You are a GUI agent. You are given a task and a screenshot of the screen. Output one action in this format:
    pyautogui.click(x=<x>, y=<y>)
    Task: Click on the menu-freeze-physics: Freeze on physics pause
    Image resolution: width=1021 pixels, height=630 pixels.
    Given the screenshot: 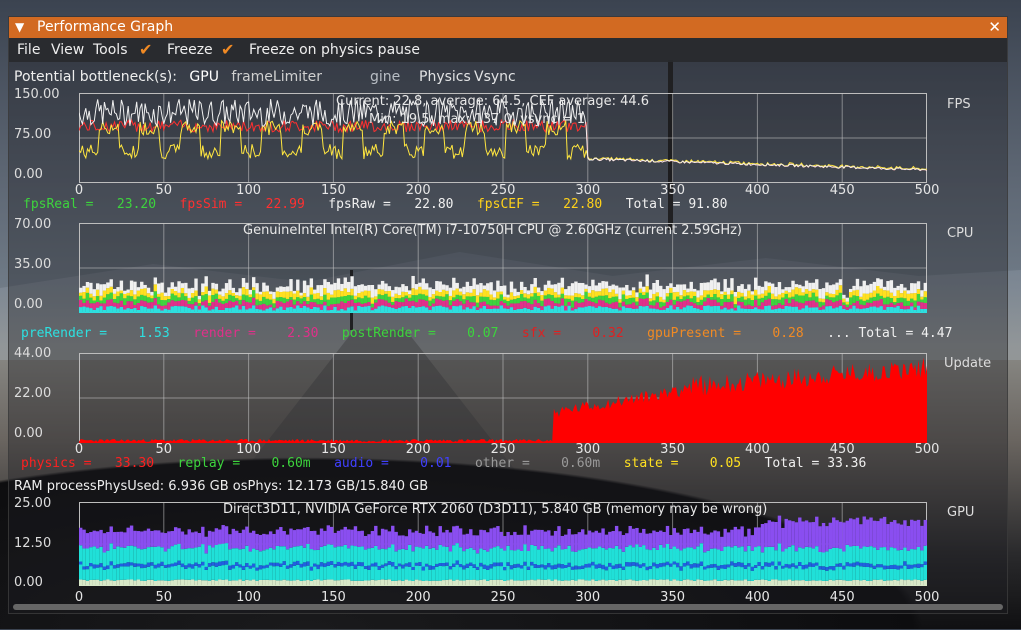 What is the action you would take?
    pyautogui.click(x=334, y=50)
    